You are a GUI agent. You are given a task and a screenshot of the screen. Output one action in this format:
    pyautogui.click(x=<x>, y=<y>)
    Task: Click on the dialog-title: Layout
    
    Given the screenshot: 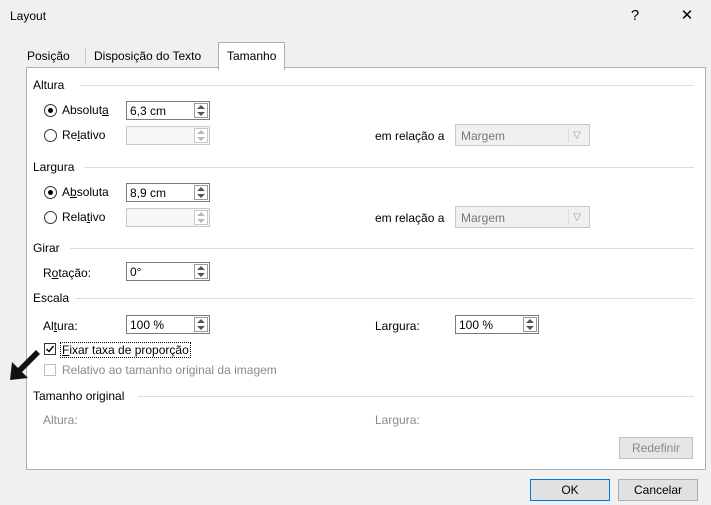 What is the action you would take?
    pyautogui.click(x=28, y=16)
    